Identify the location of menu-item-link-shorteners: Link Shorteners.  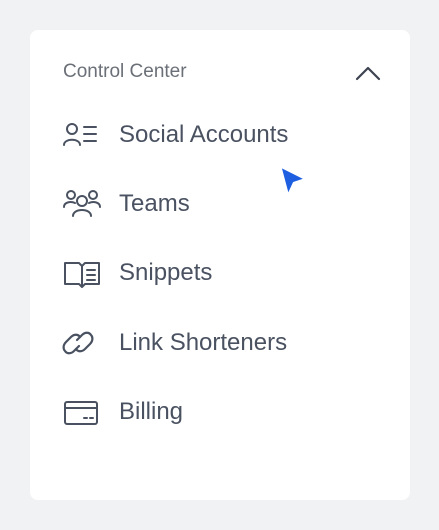
(220, 343).